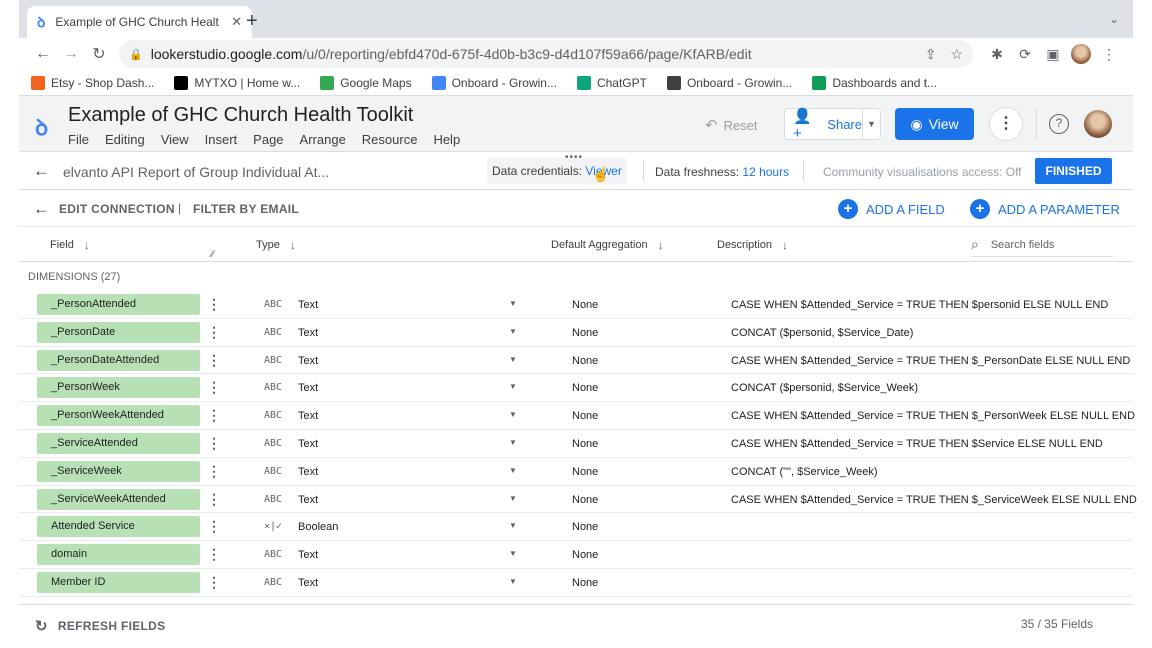 This screenshot has height=648, width=1152. What do you see at coordinates (323, 139) in the screenshot?
I see `menu-item-arrange: Arrange` at bounding box center [323, 139].